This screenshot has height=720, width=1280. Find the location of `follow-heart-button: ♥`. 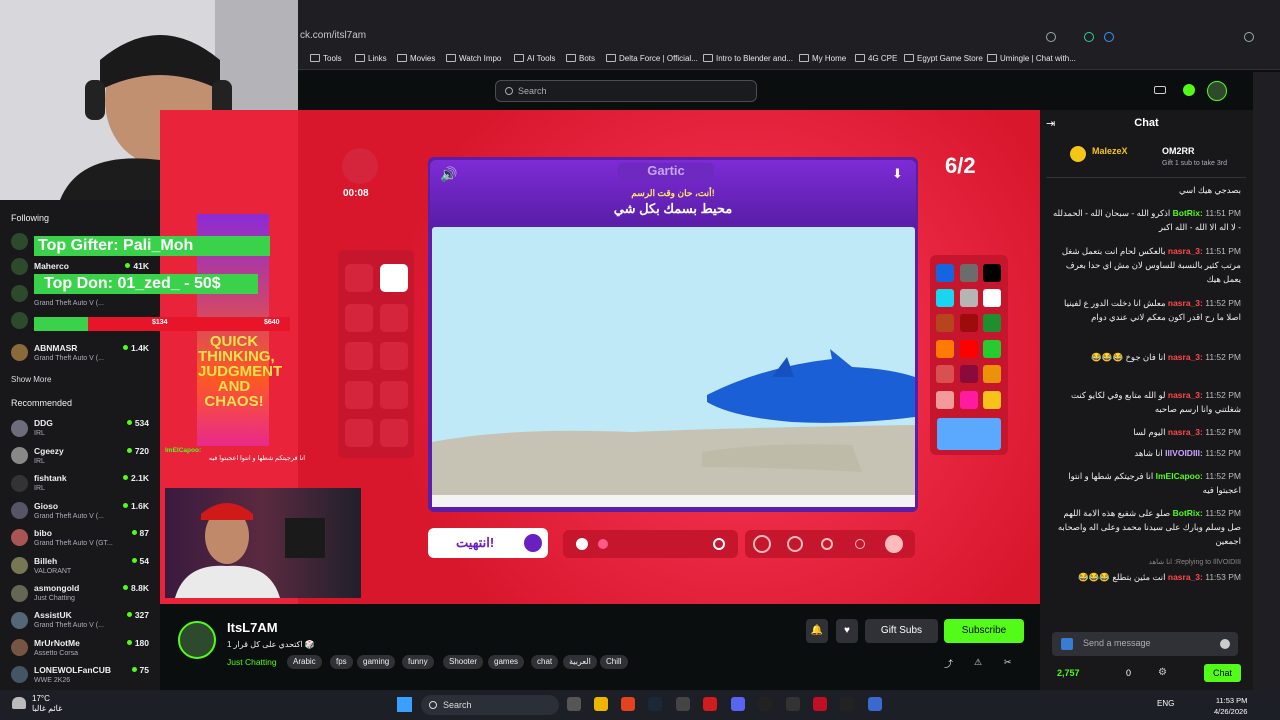

follow-heart-button: ♥ is located at coordinates (847, 631).